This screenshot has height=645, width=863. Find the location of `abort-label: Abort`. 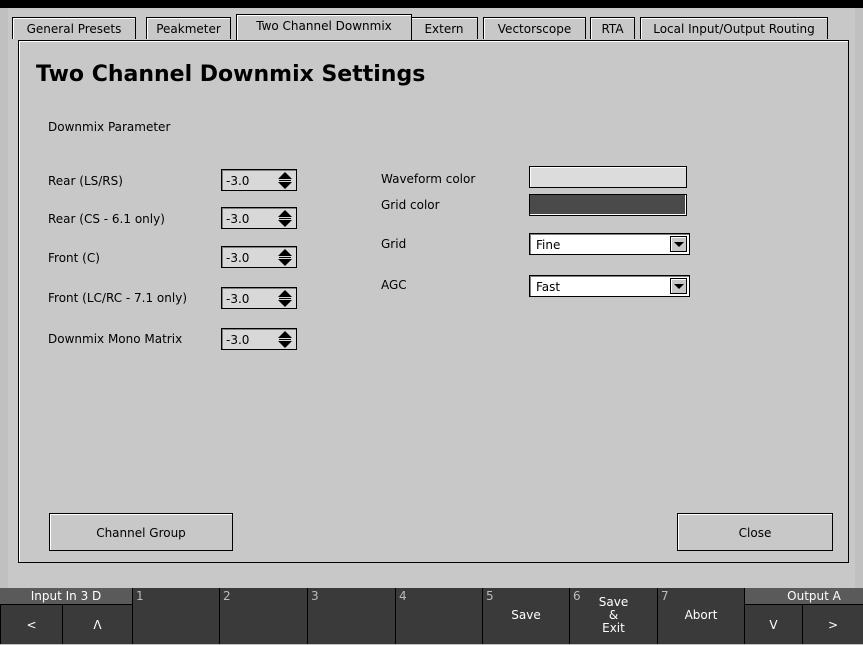

abort-label: Abort is located at coordinates (701, 615).